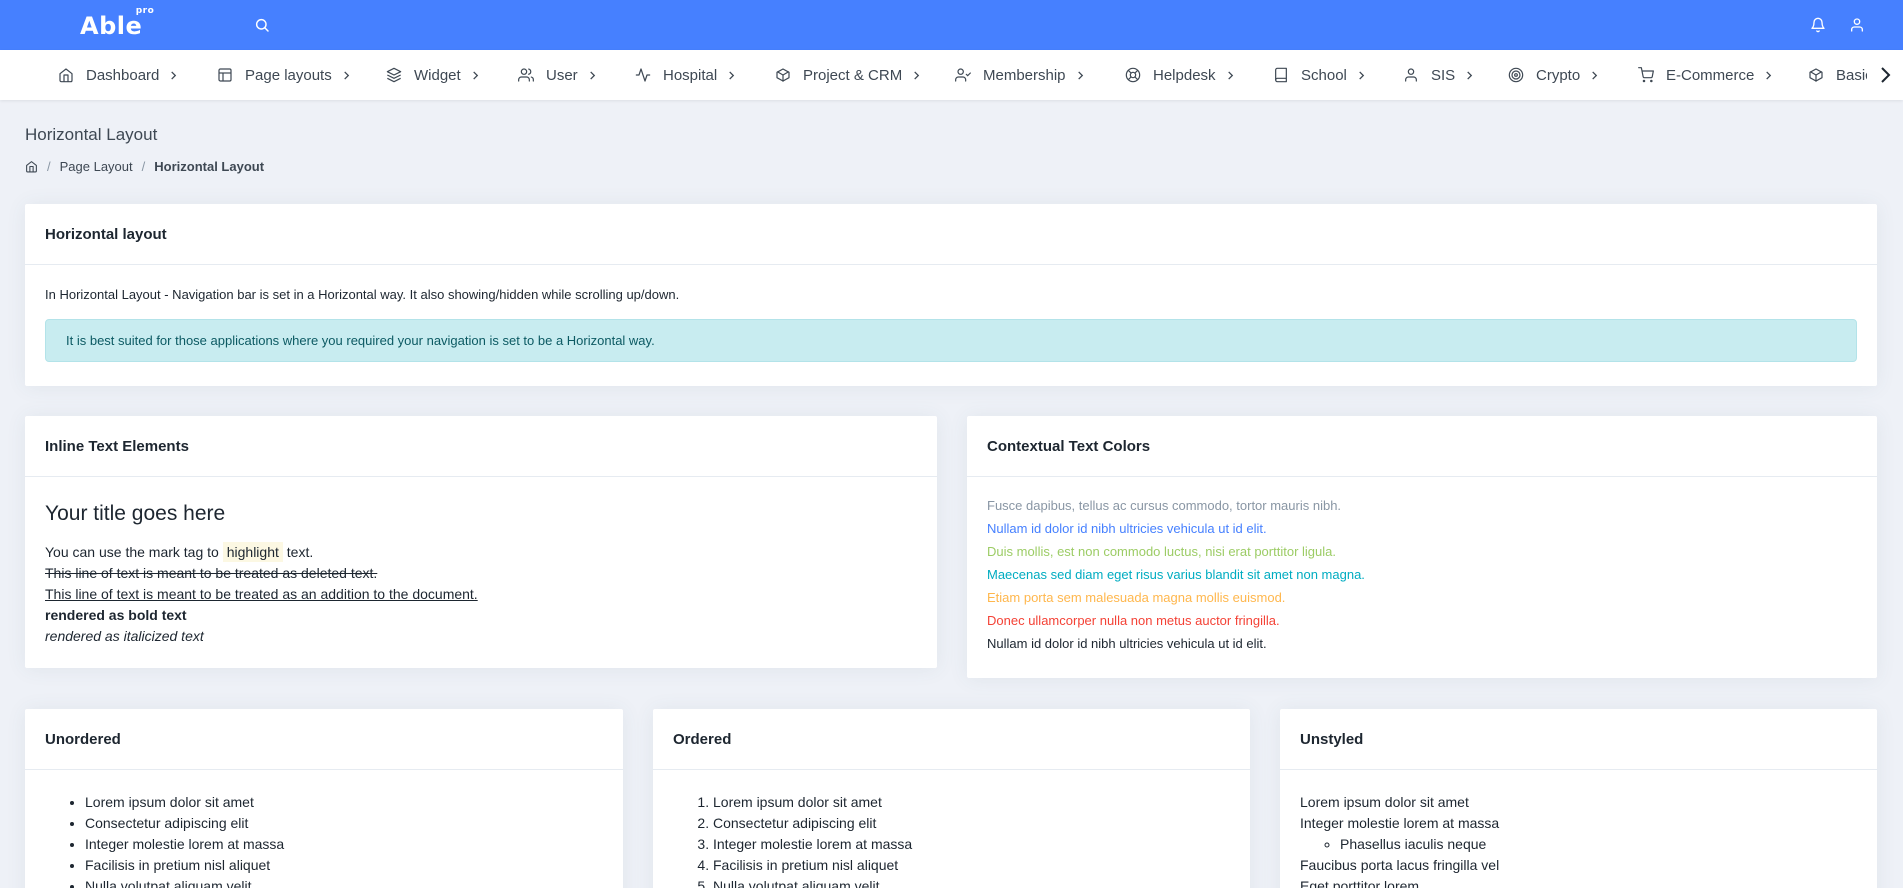  What do you see at coordinates (853, 75) in the screenshot?
I see `nav-label: Project & CRM` at bounding box center [853, 75].